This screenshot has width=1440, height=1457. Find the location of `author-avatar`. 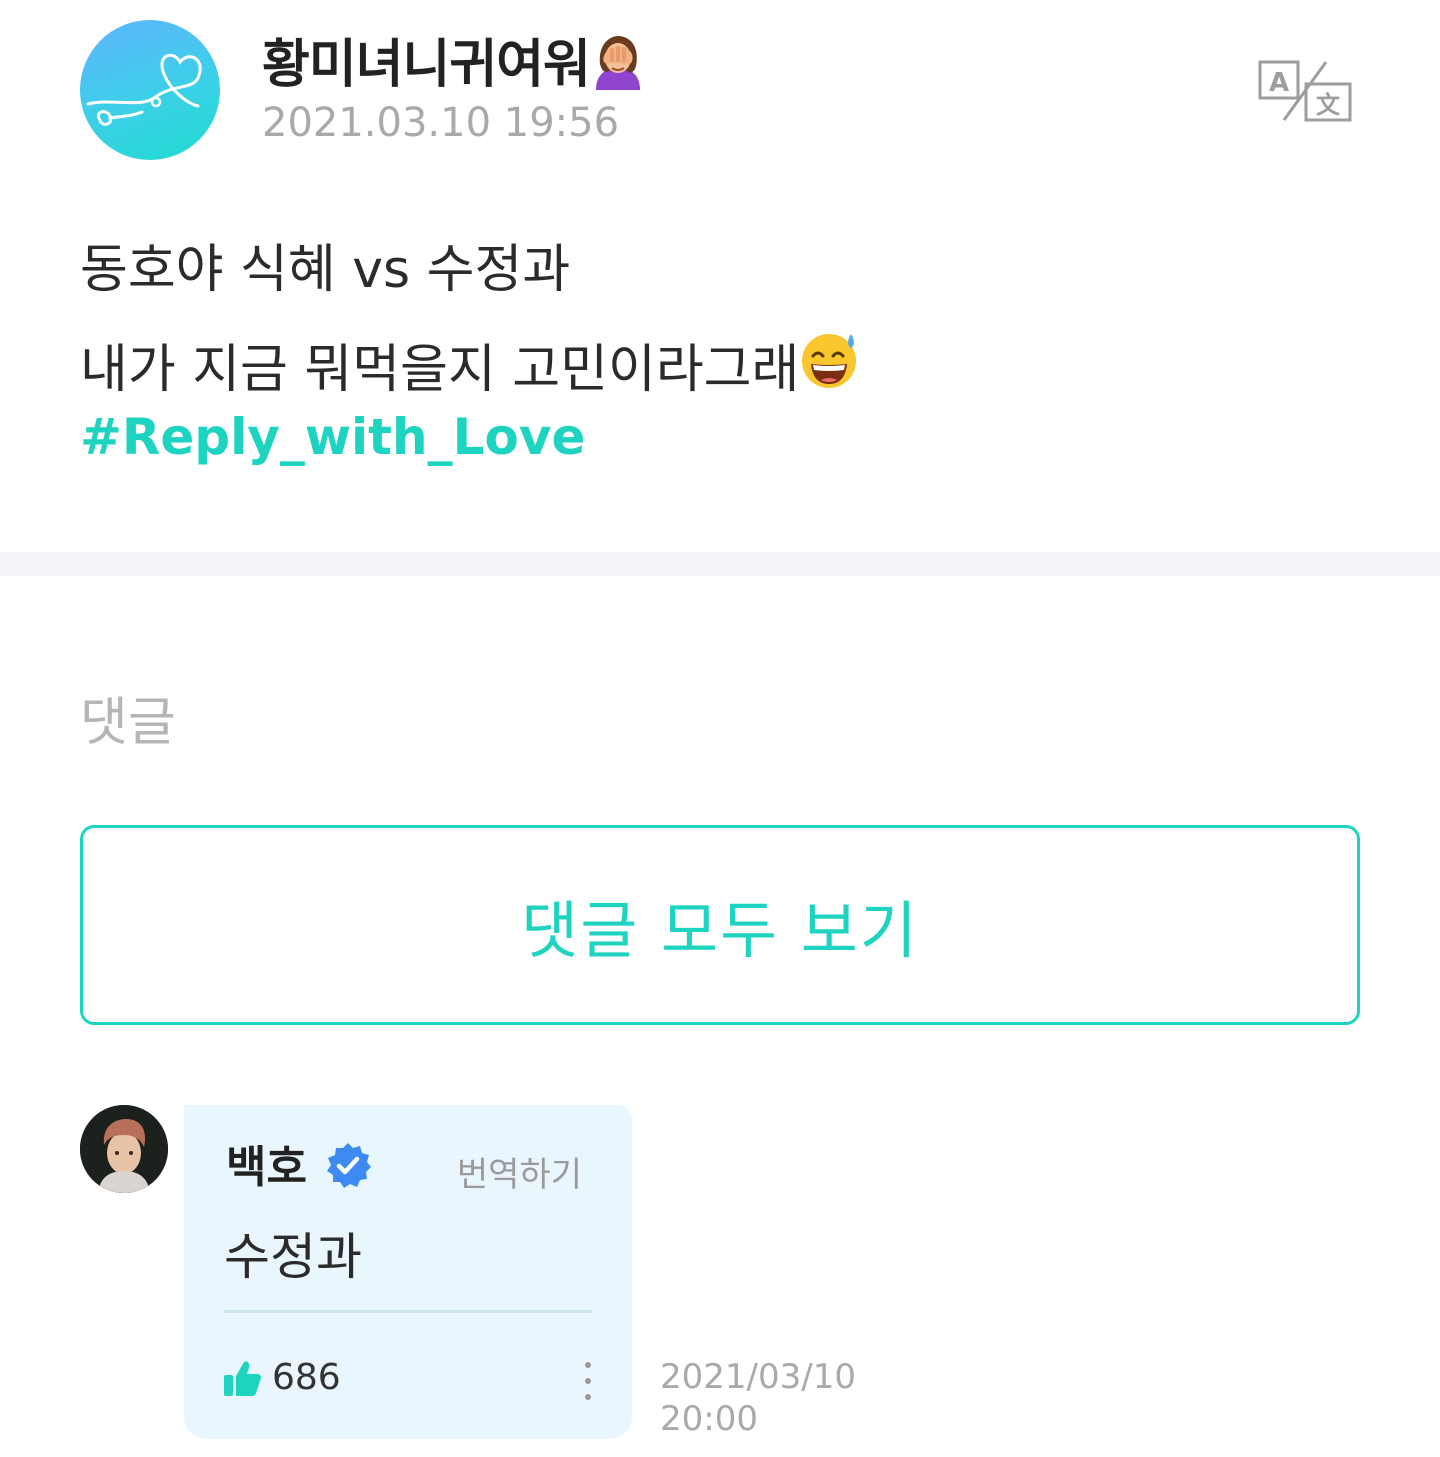

author-avatar is located at coordinates (150, 90).